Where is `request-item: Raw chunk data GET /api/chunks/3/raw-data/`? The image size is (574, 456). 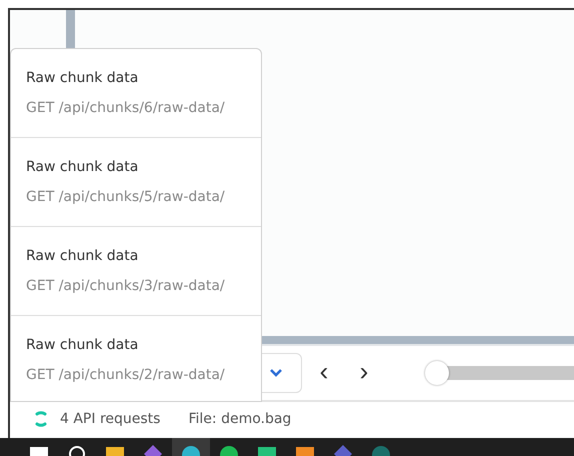
request-item: Raw chunk data GET /api/chunks/3/raw-data/ is located at coordinates (136, 271).